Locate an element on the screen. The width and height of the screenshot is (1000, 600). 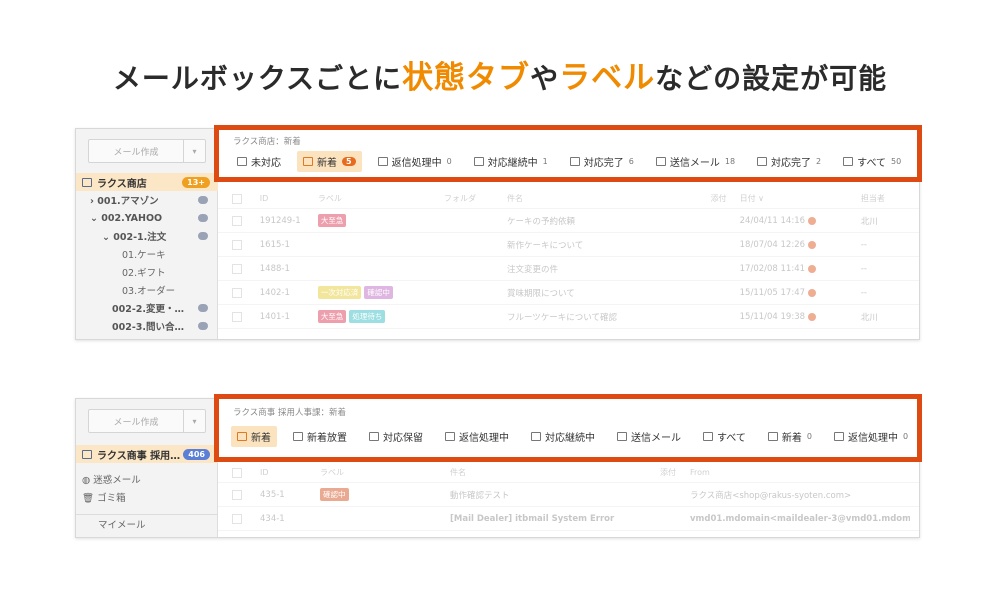
sidebar-account: ラクス商店 13+ is located at coordinates (147, 182).